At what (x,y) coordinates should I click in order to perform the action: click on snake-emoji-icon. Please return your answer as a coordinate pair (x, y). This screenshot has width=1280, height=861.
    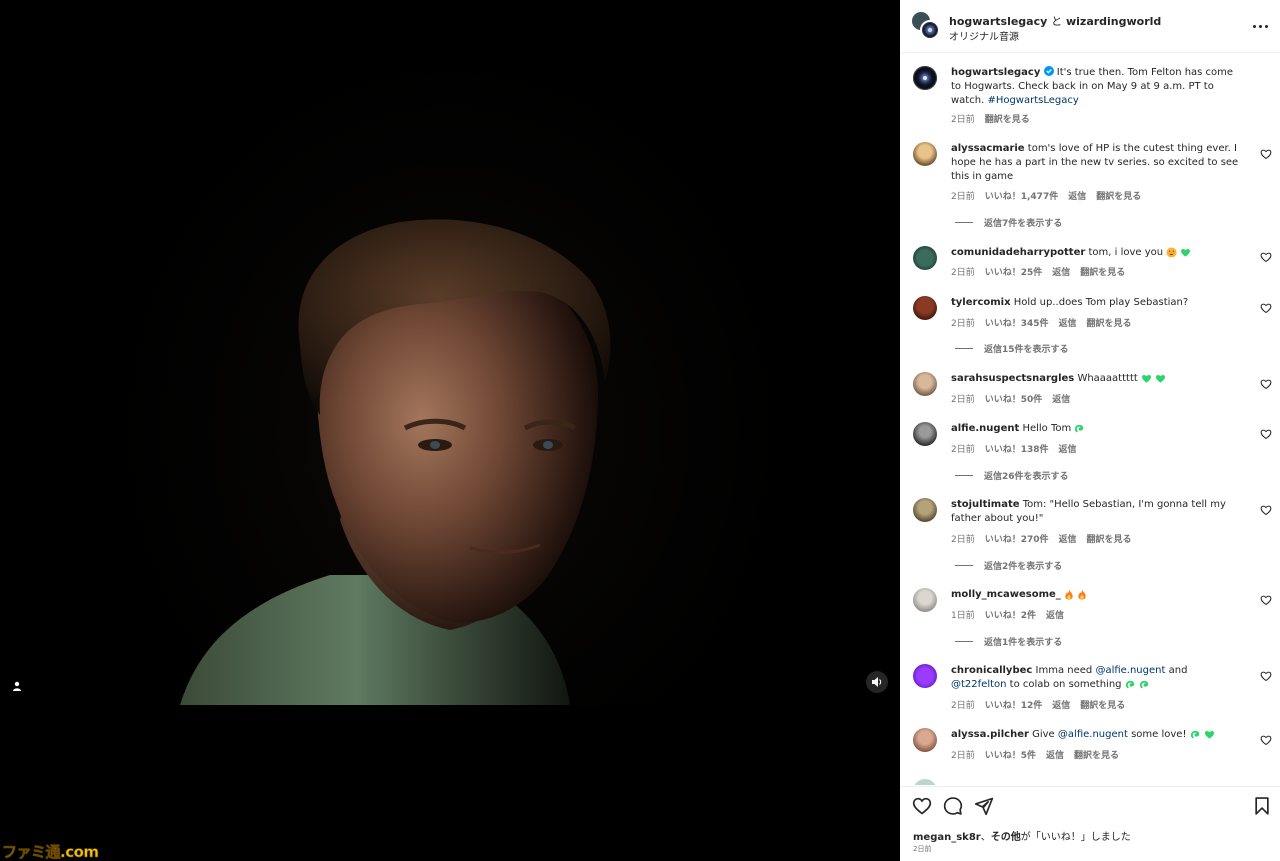
    Looking at the image, I should click on (1194, 734).